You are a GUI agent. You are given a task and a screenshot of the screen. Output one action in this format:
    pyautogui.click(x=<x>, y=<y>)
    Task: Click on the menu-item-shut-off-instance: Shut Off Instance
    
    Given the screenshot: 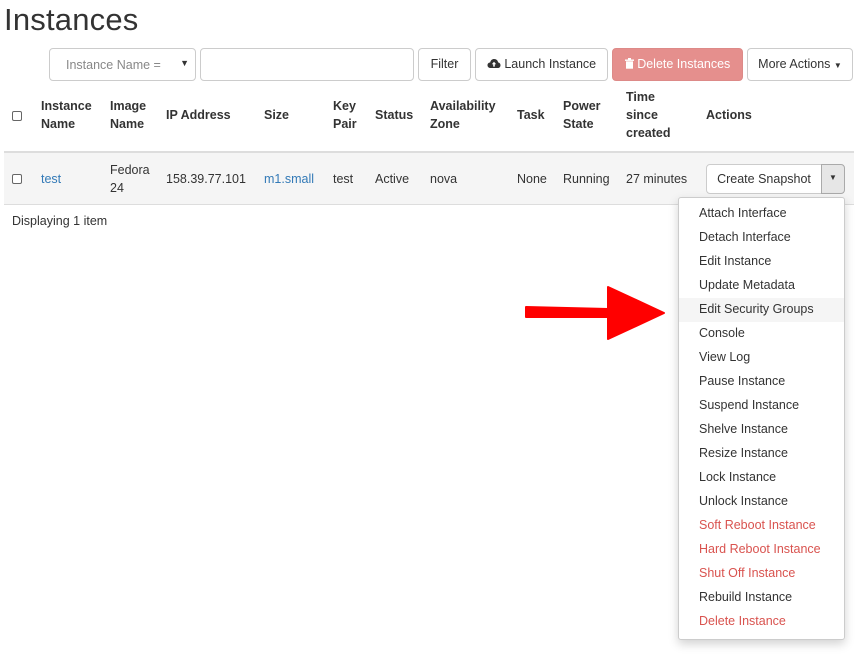 What is the action you would take?
    pyautogui.click(x=761, y=574)
    